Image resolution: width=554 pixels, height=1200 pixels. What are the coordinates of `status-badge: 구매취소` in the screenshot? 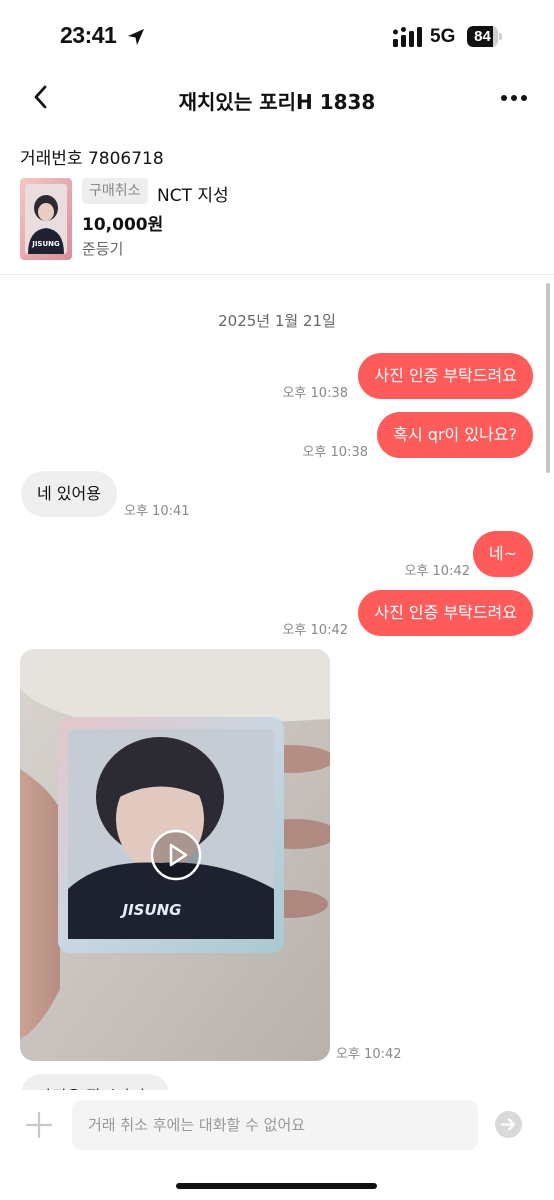 It's located at (115, 191).